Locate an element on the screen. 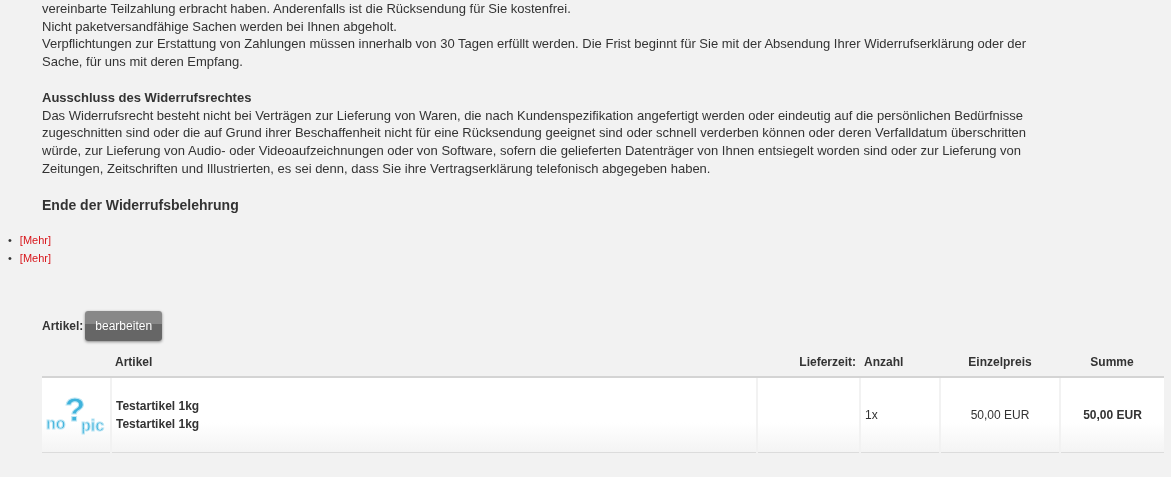 Image resolution: width=1171 pixels, height=477 pixels. cart-label: Artikel: is located at coordinates (63, 326).